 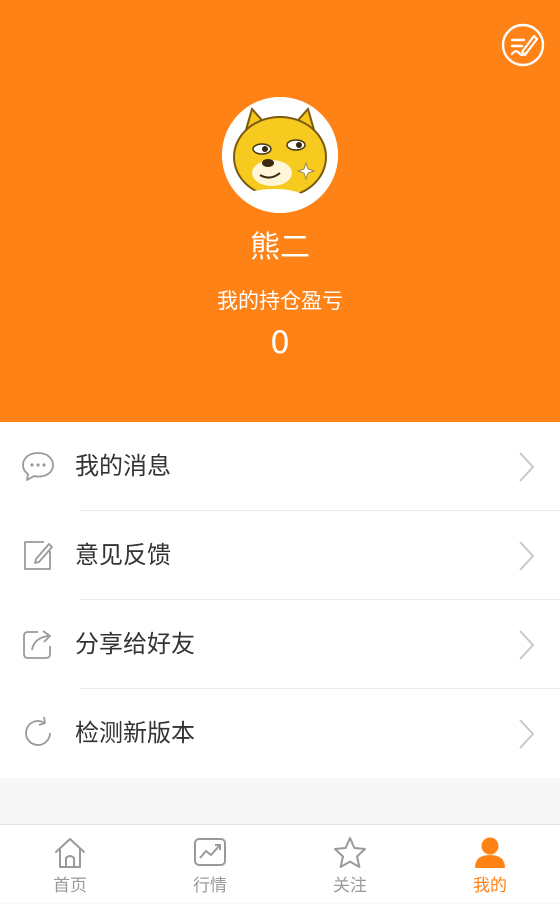 I want to click on bottom-tab-bar: 首页 行情 关注 我的, so click(x=280, y=863).